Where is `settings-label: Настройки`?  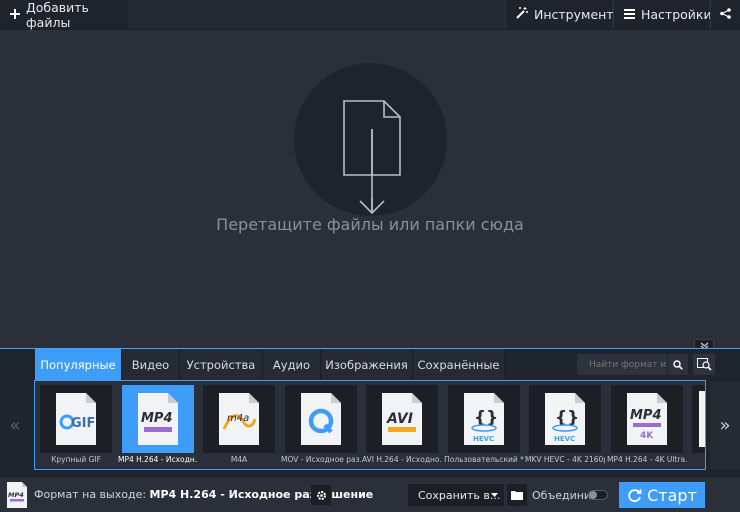 settings-label: Настройки is located at coordinates (676, 14).